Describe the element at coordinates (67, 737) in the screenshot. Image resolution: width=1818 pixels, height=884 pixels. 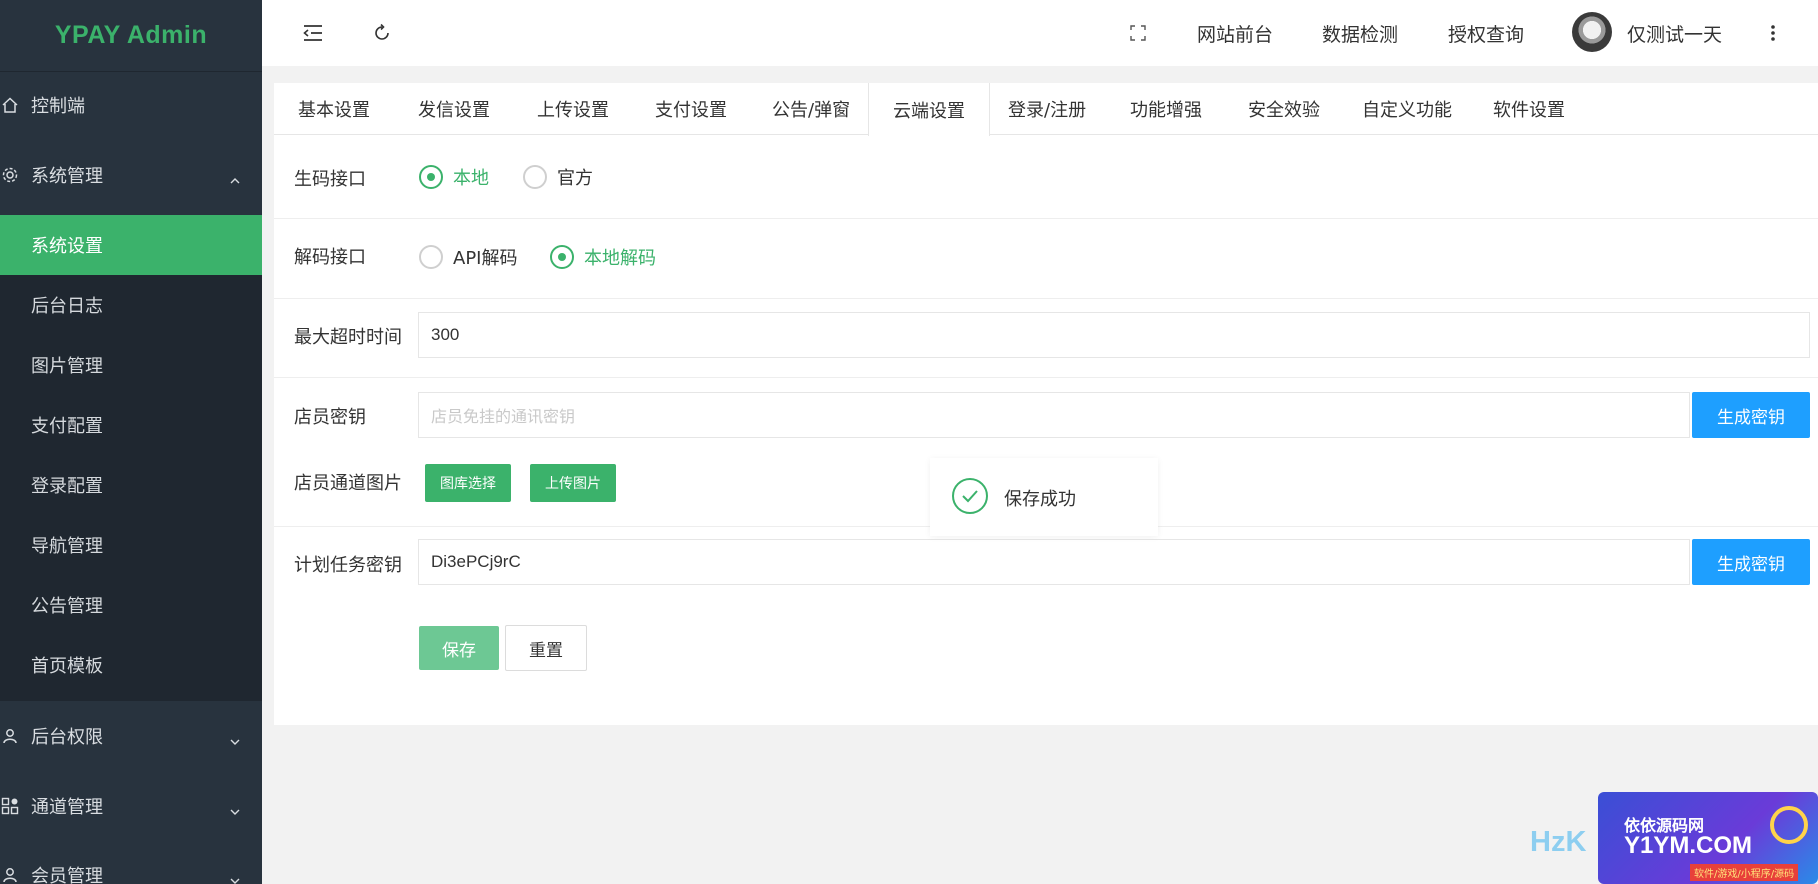
I see `sidebar-item-label: 后台权限` at that location.